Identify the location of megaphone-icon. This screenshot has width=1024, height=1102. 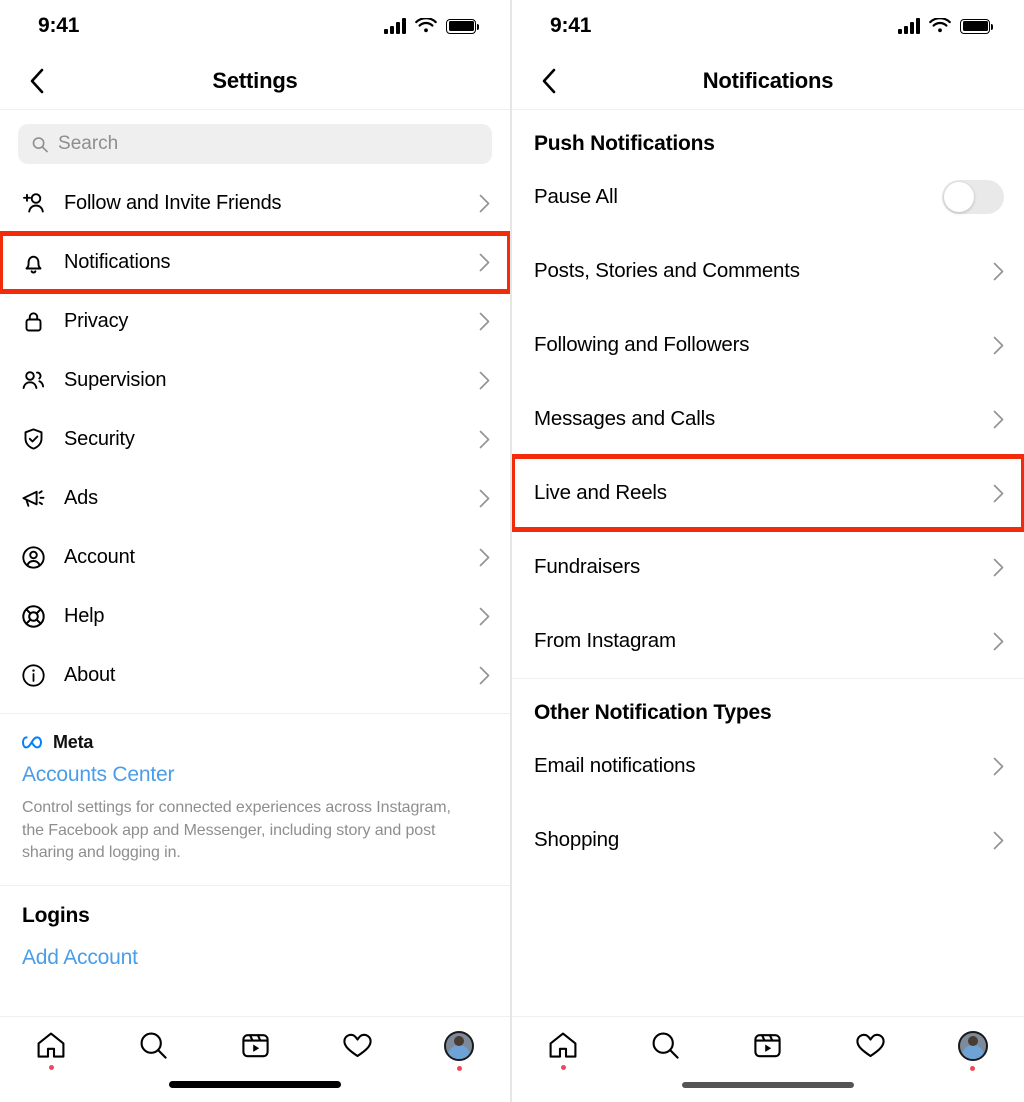
(33, 499).